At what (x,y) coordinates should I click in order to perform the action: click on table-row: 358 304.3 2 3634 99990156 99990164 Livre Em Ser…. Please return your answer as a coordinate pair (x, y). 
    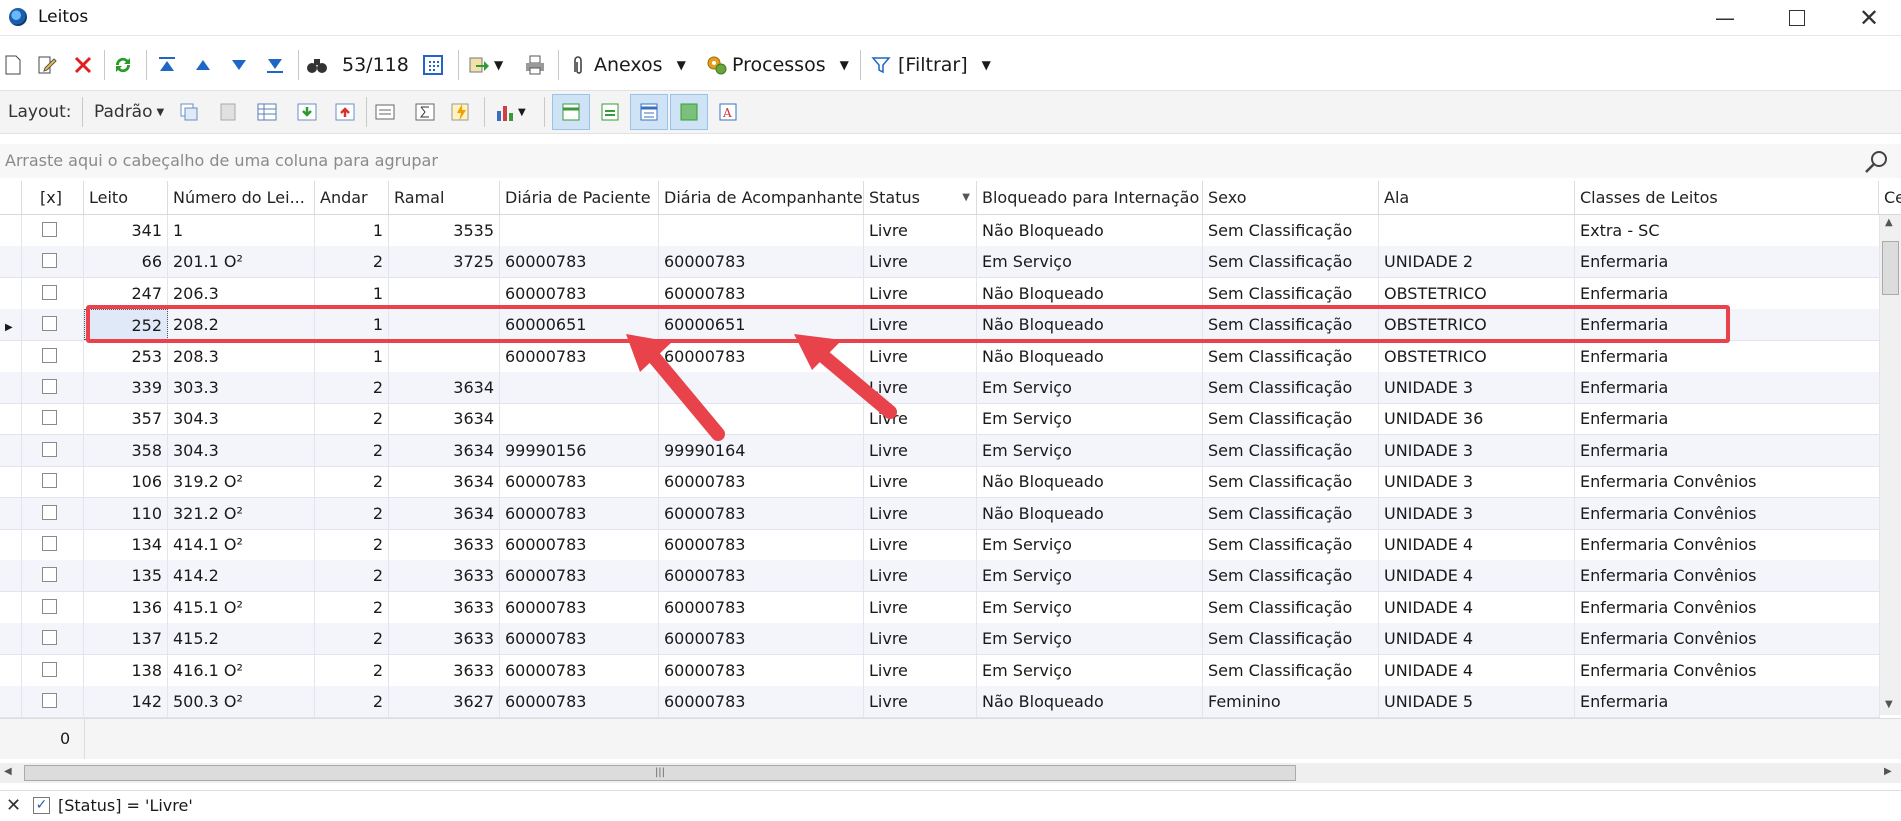
    Looking at the image, I should click on (940, 450).